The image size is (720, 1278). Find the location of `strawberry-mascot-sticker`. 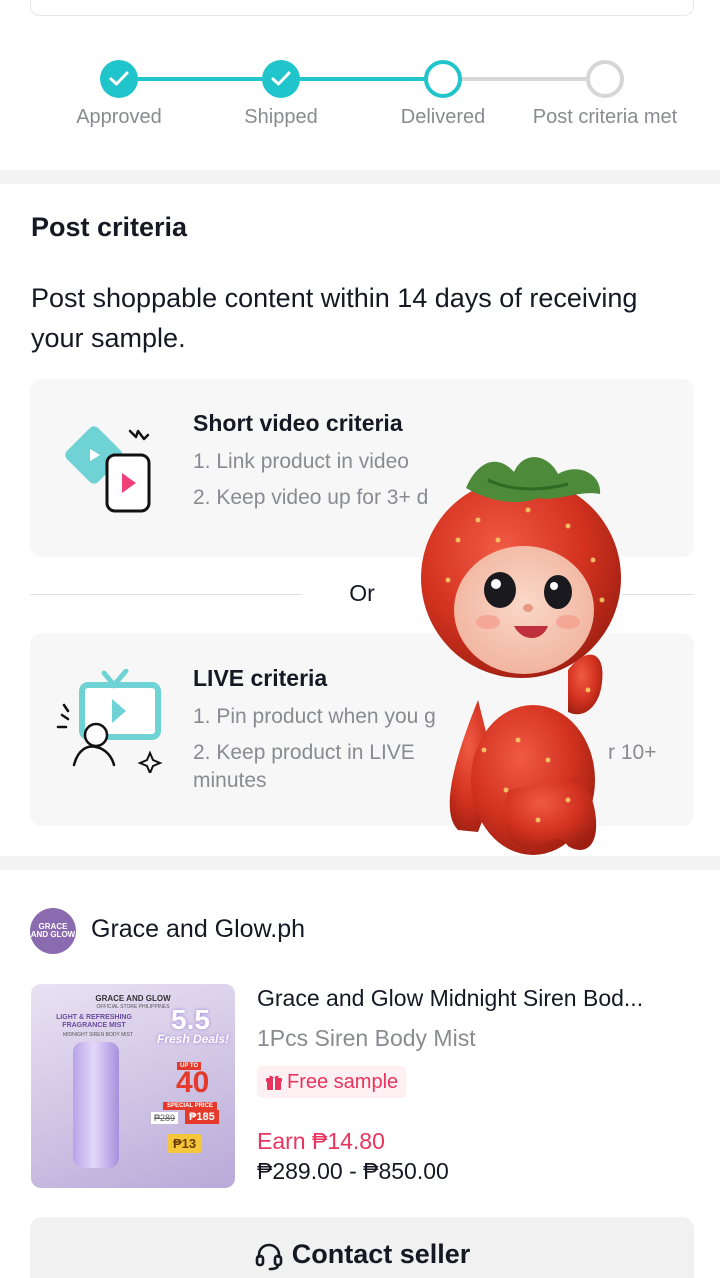

strawberry-mascot-sticker is located at coordinates (521, 656).